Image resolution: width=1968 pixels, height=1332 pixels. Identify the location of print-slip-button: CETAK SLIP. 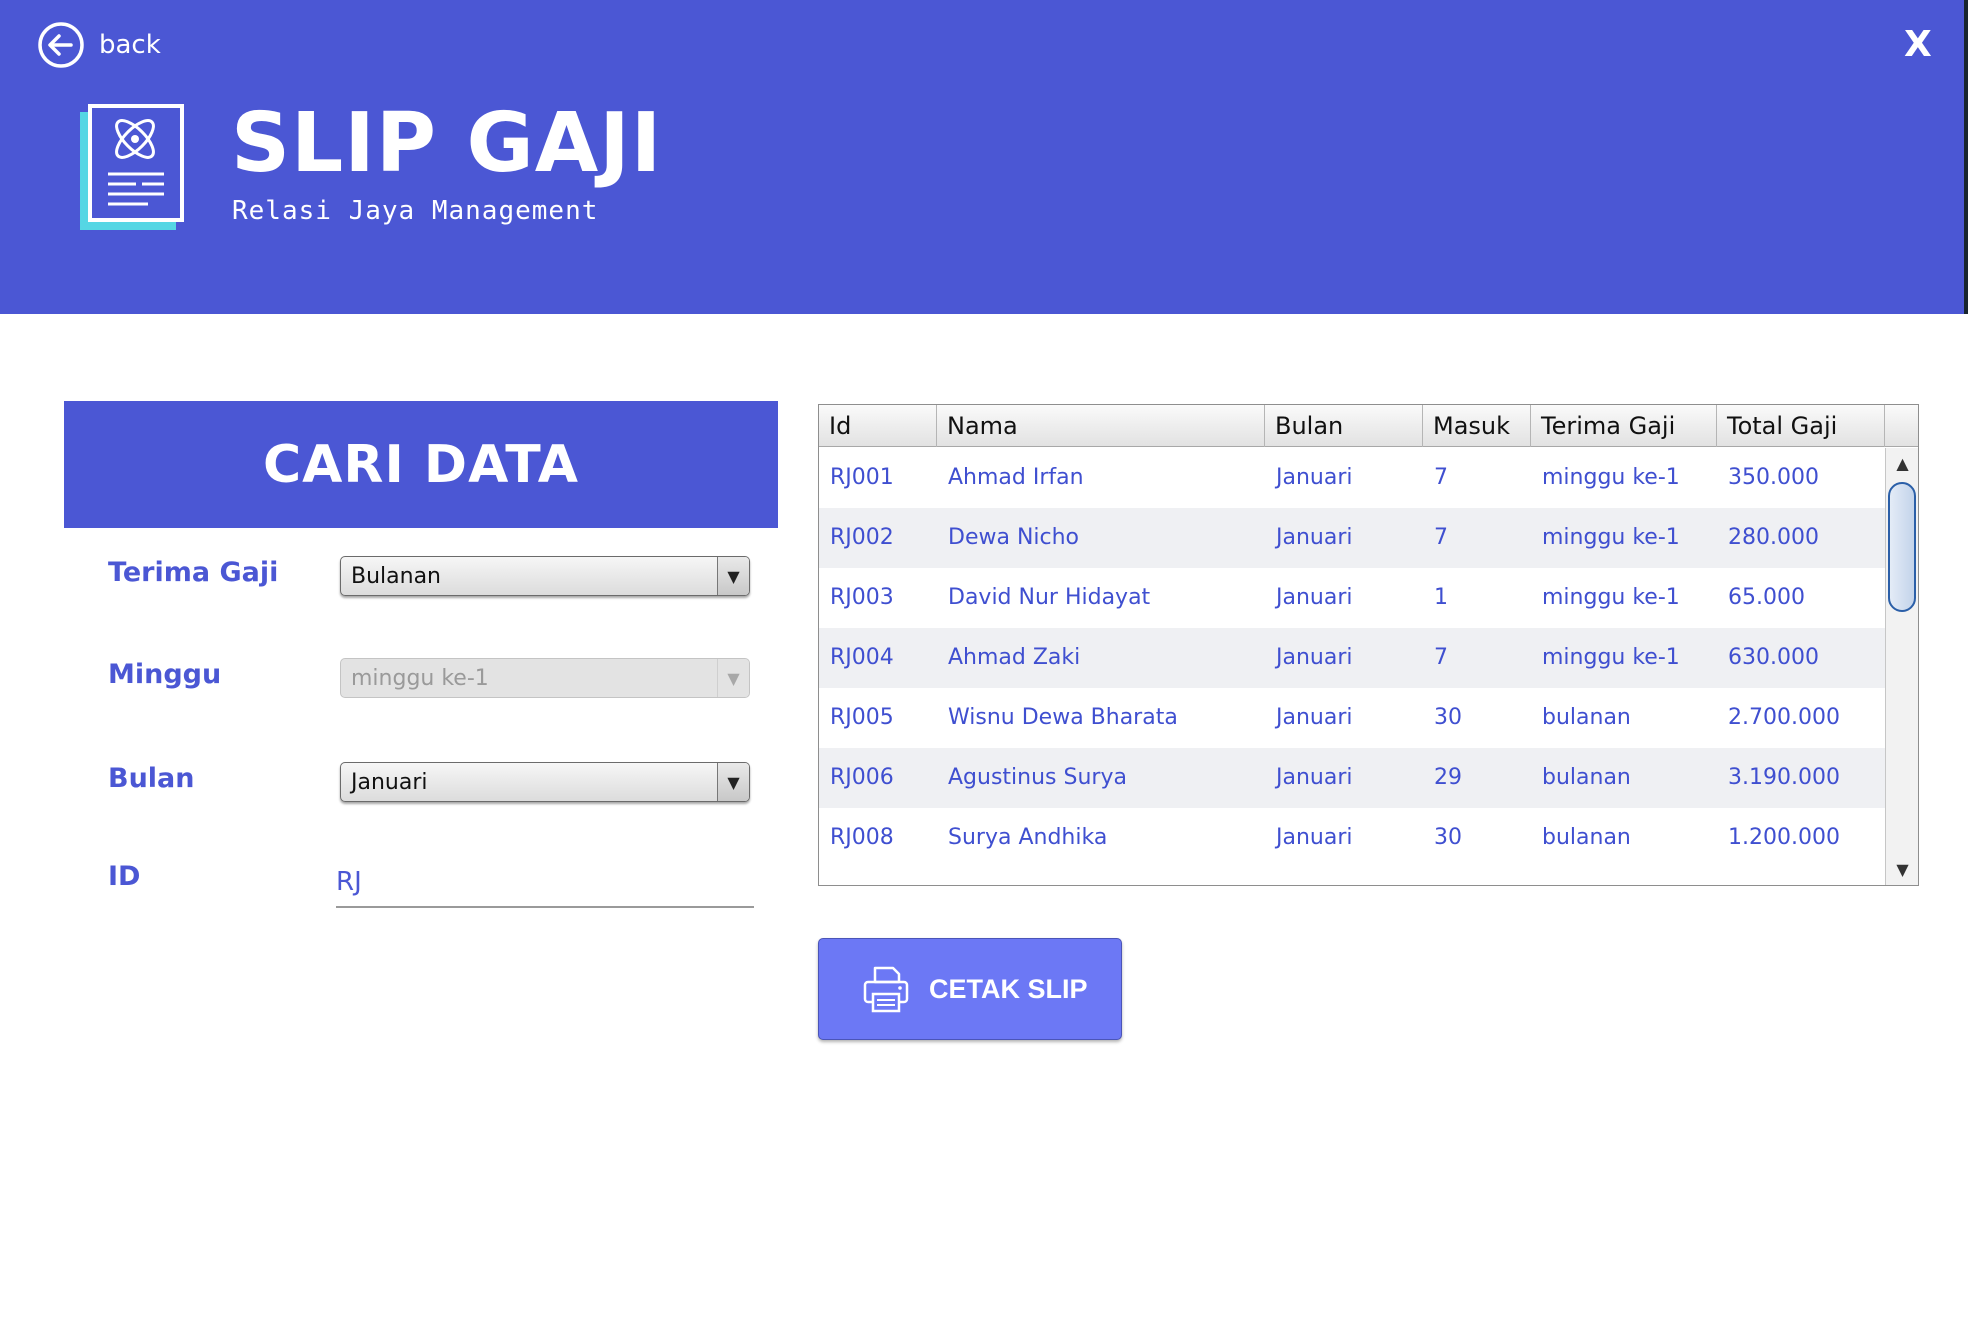
(970, 989).